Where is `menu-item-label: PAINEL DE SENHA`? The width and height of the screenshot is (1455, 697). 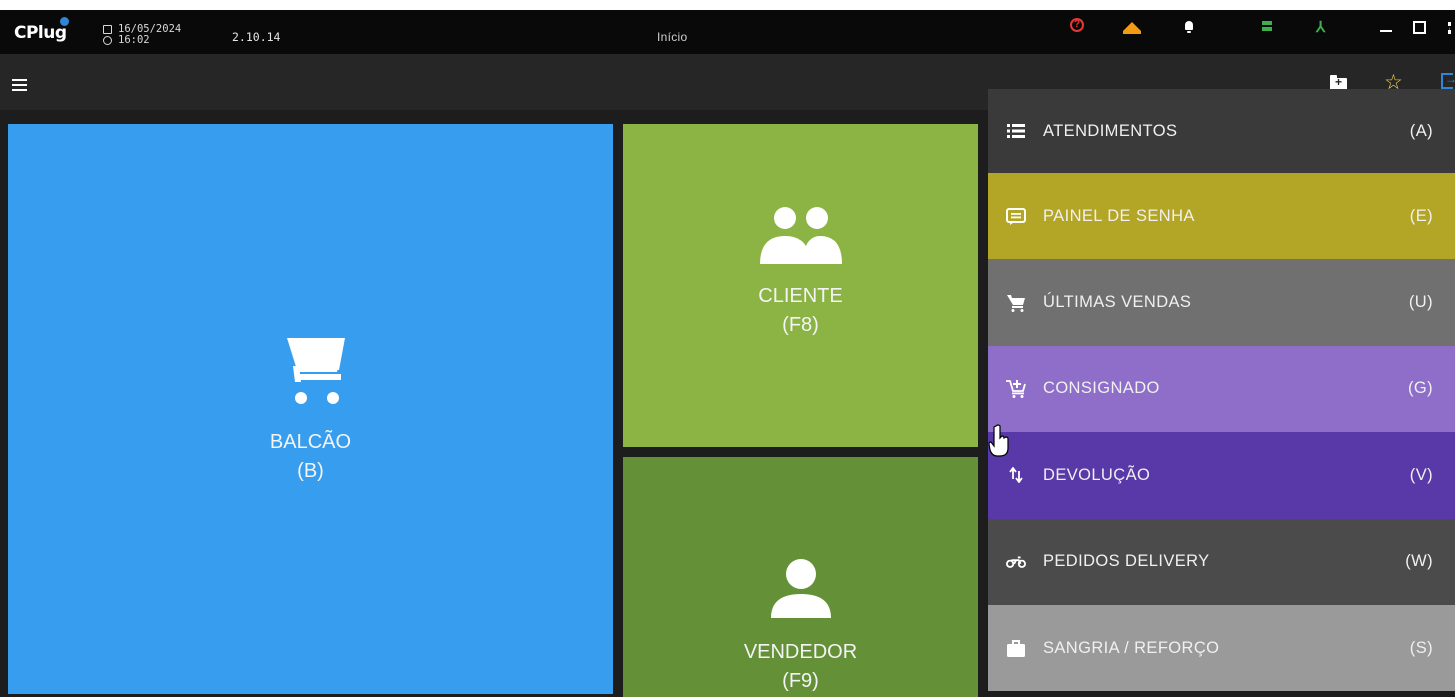 menu-item-label: PAINEL DE SENHA is located at coordinates (1119, 215).